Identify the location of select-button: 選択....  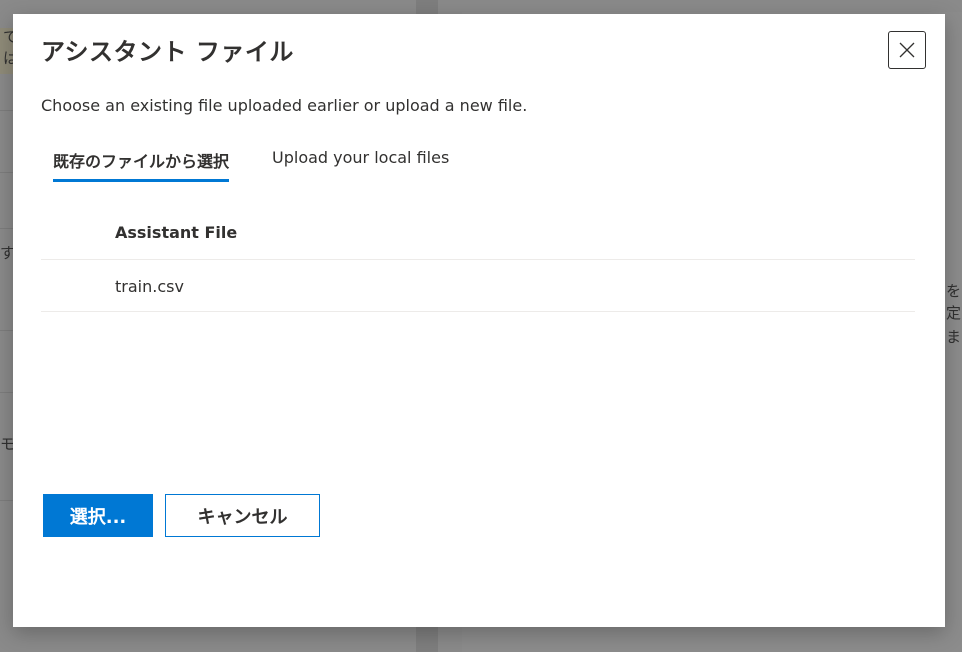
(98, 515).